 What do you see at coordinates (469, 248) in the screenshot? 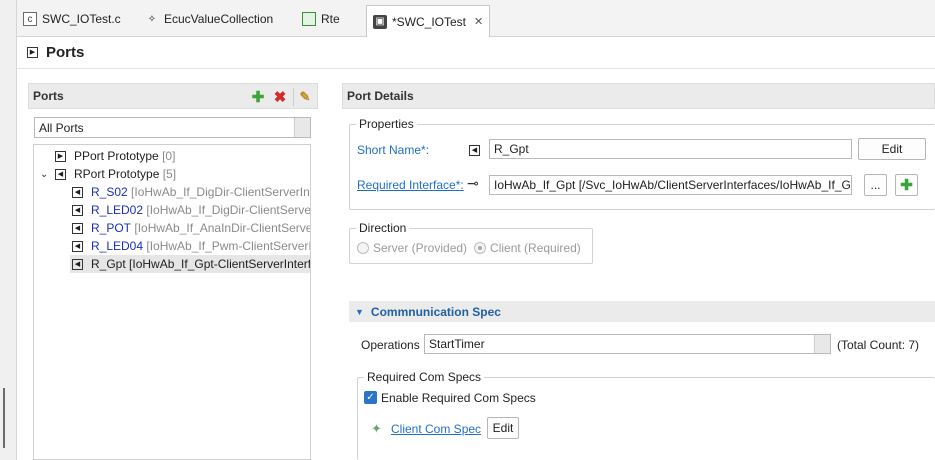
I see `direction-options: Server (Provided) Client (Required)` at bounding box center [469, 248].